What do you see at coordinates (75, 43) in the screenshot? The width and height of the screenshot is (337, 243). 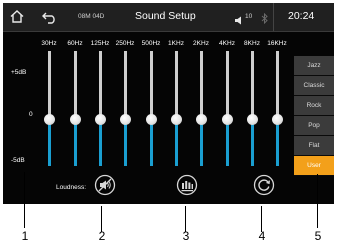 I see `band-label-60hz: 60Hz` at bounding box center [75, 43].